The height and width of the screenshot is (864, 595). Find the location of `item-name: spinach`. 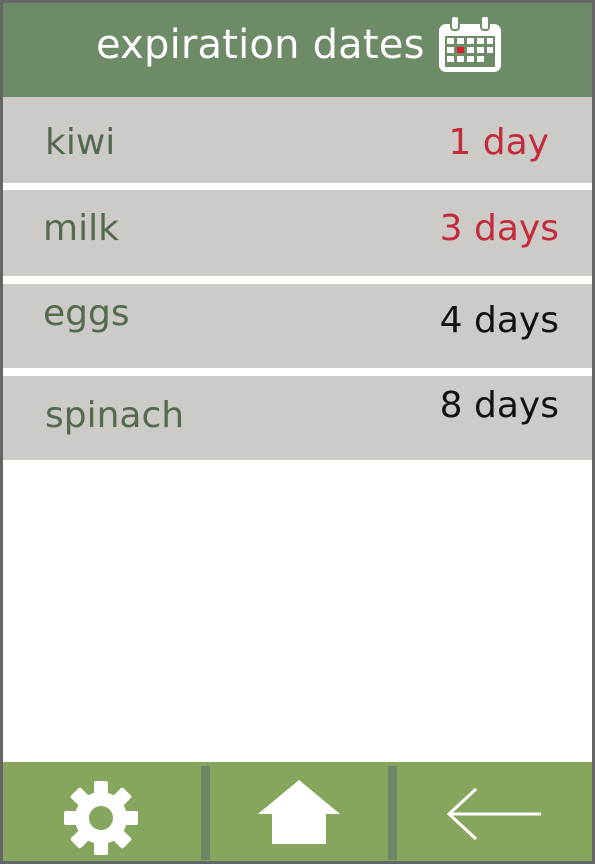

item-name: spinach is located at coordinates (115, 415).